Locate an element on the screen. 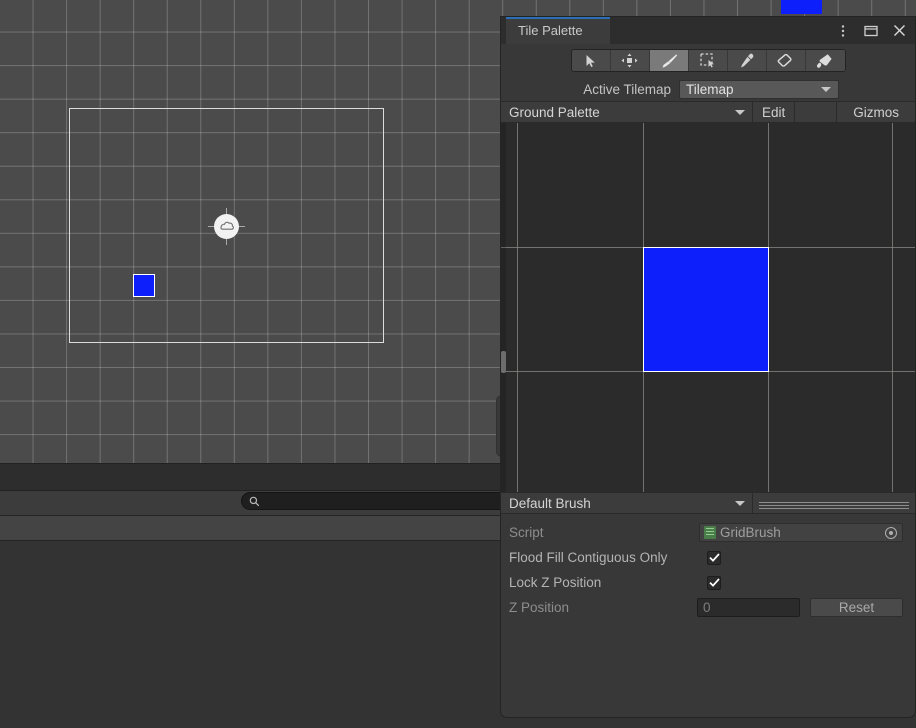 The height and width of the screenshot is (728, 916). paintbrush-icon is located at coordinates (669, 60).